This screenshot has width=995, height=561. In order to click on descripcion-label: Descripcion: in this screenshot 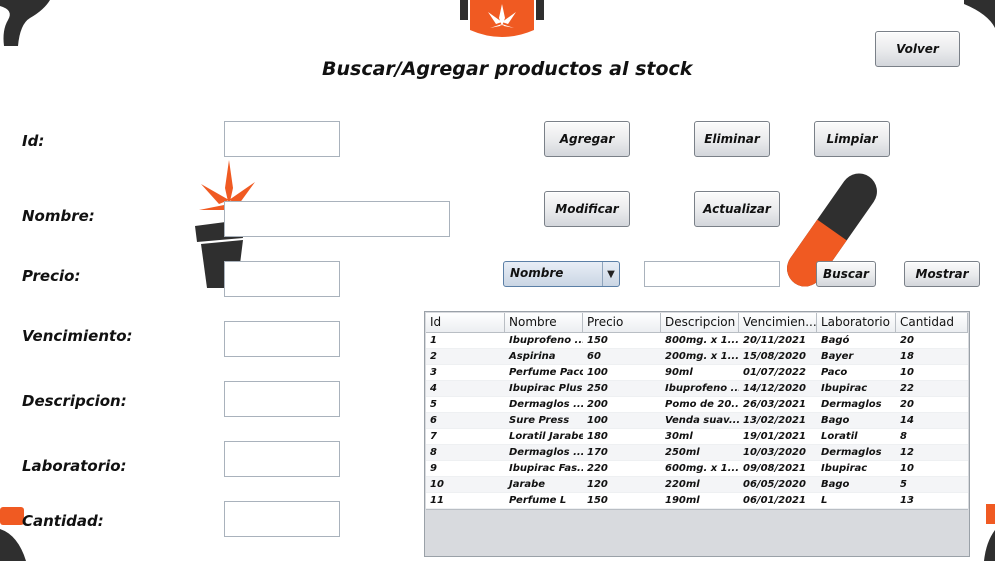, I will do `click(74, 401)`.